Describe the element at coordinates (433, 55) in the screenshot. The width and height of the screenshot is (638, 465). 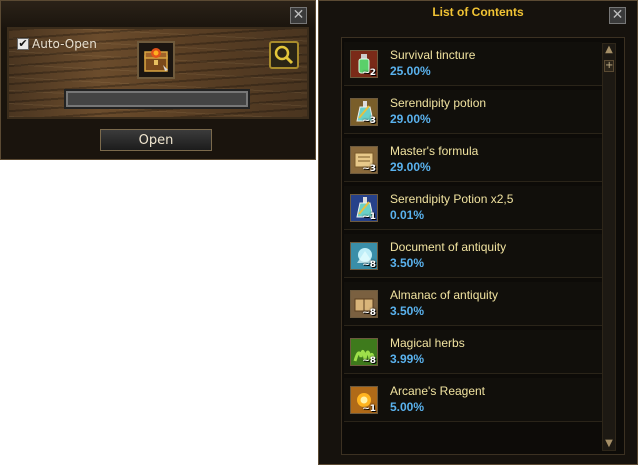
I see `item-name: Survival tincture` at that location.